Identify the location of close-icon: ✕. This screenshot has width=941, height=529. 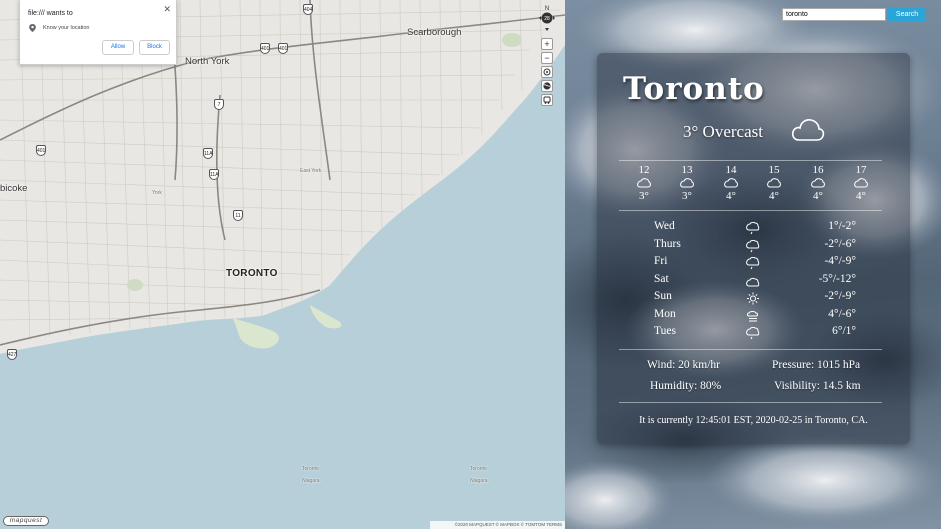
(167, 9).